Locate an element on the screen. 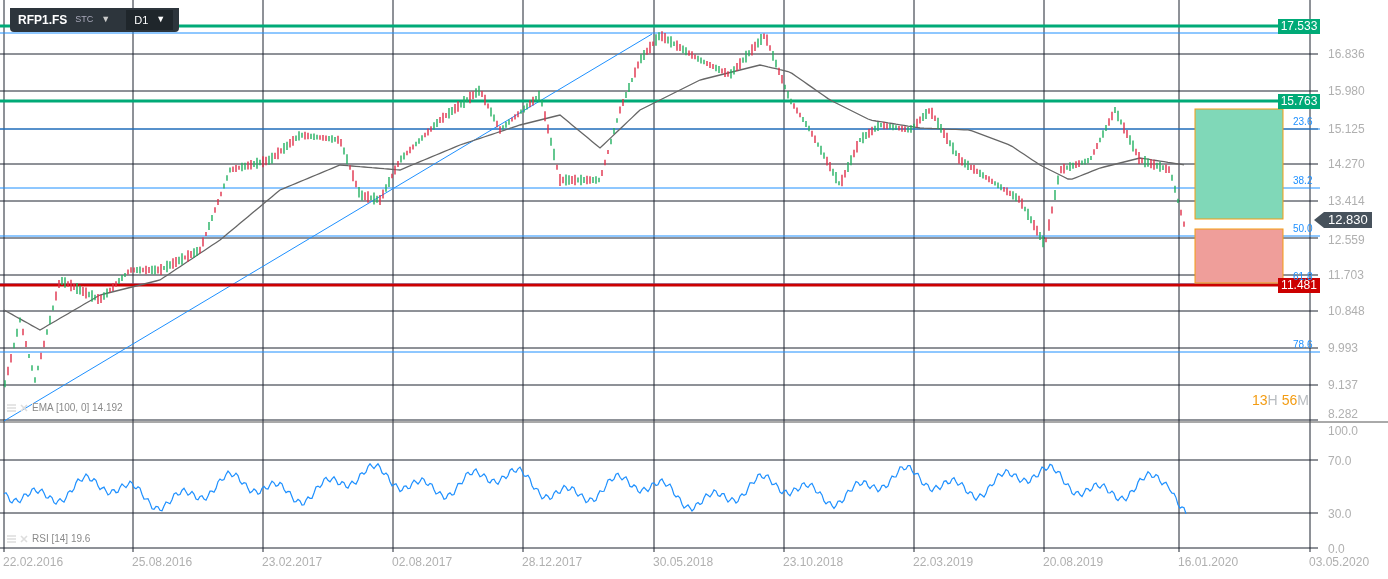  minutes-unit: M is located at coordinates (1303, 400).